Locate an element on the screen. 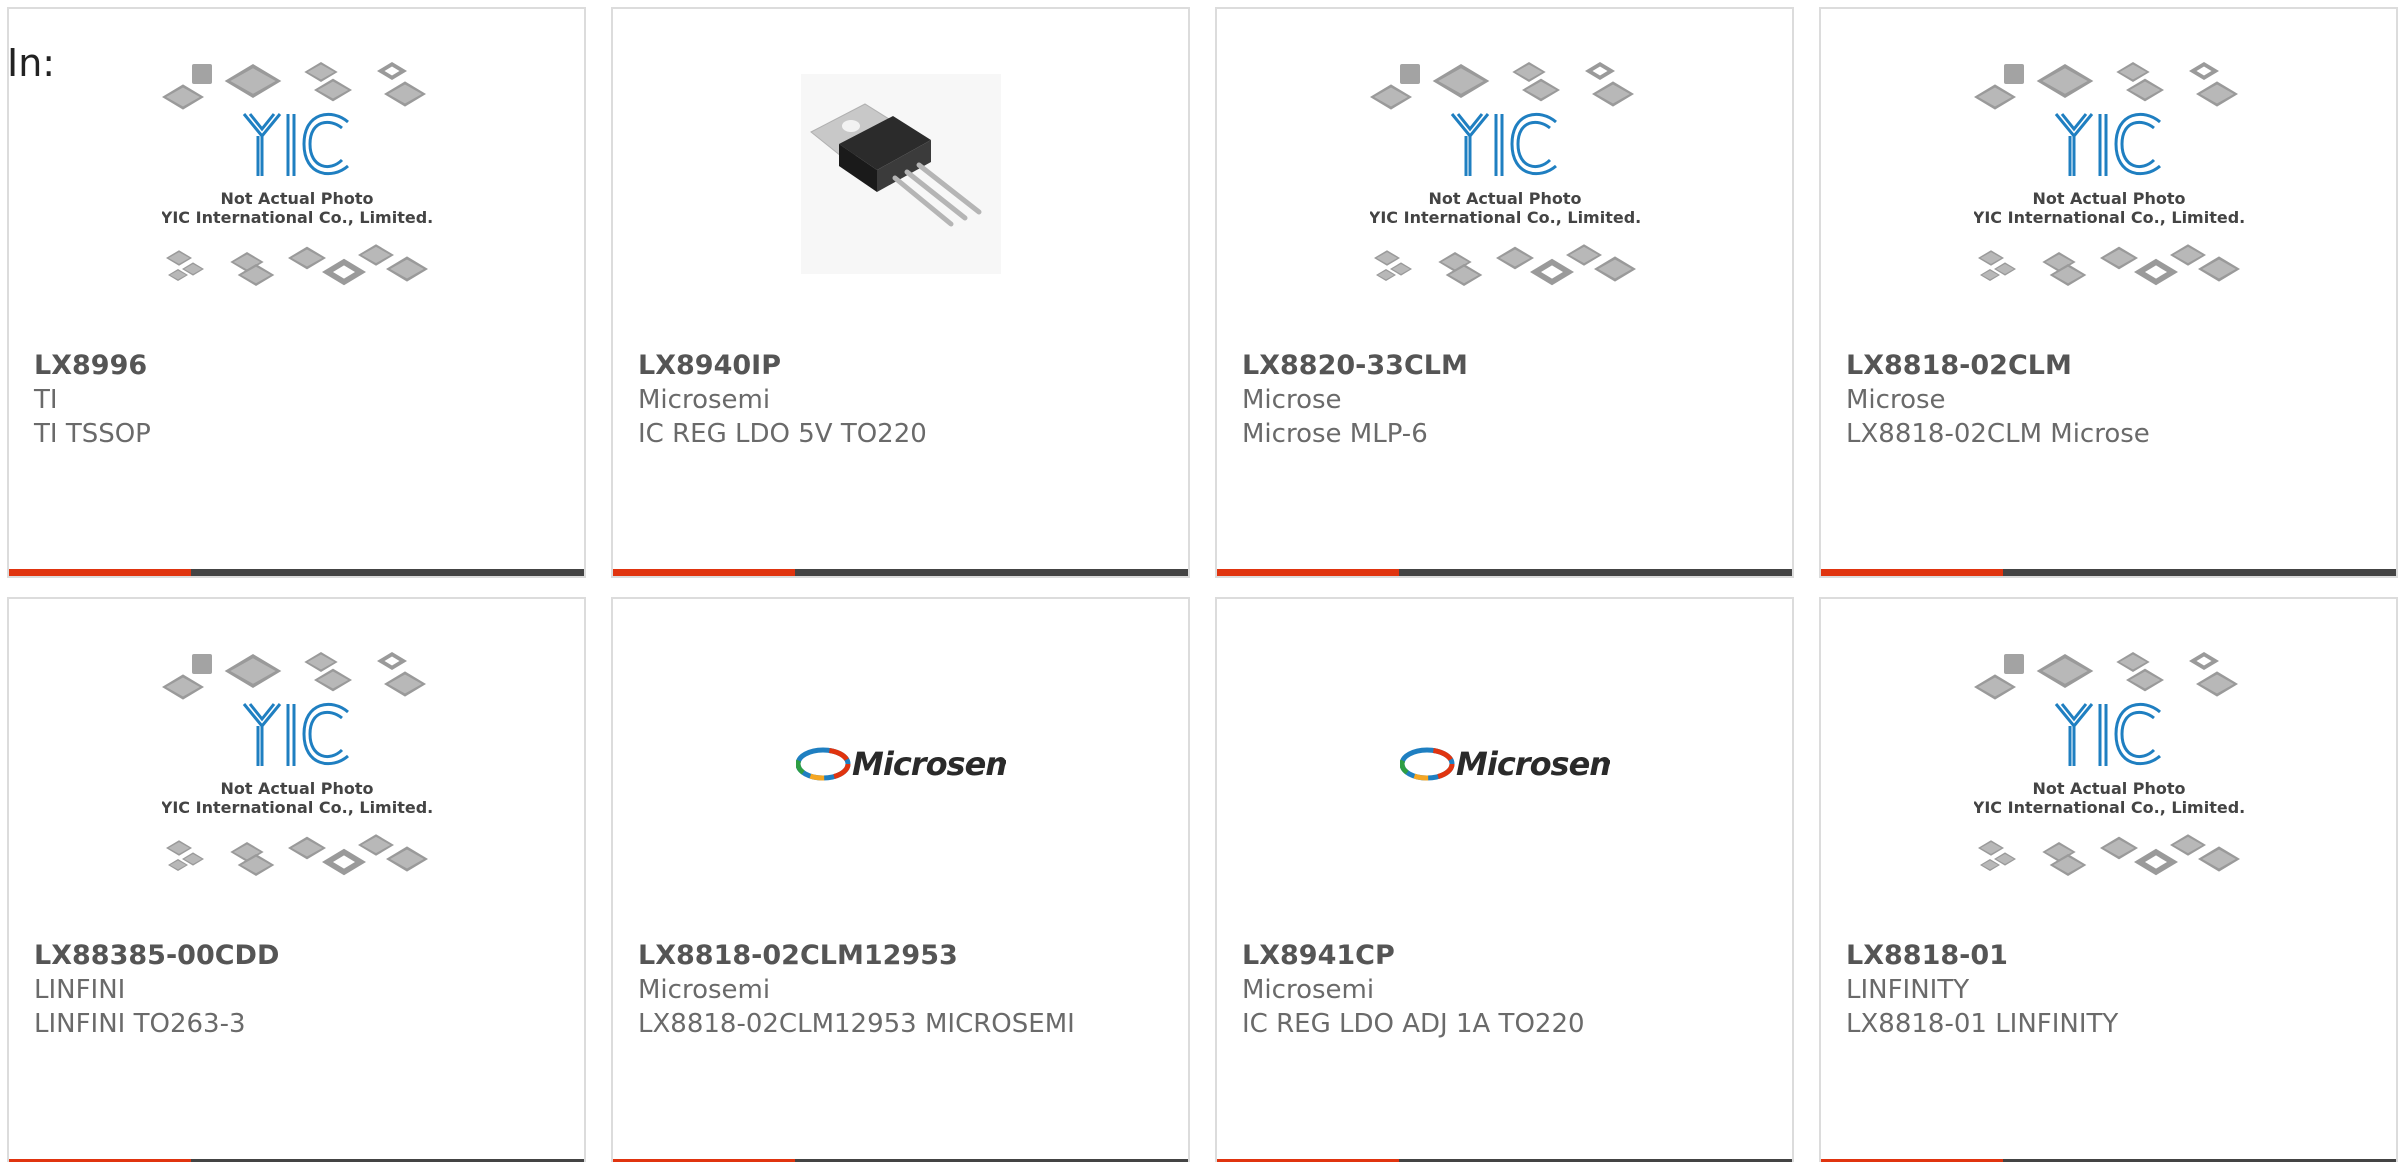  part-number: LX8818-01 is located at coordinates (2111, 956).